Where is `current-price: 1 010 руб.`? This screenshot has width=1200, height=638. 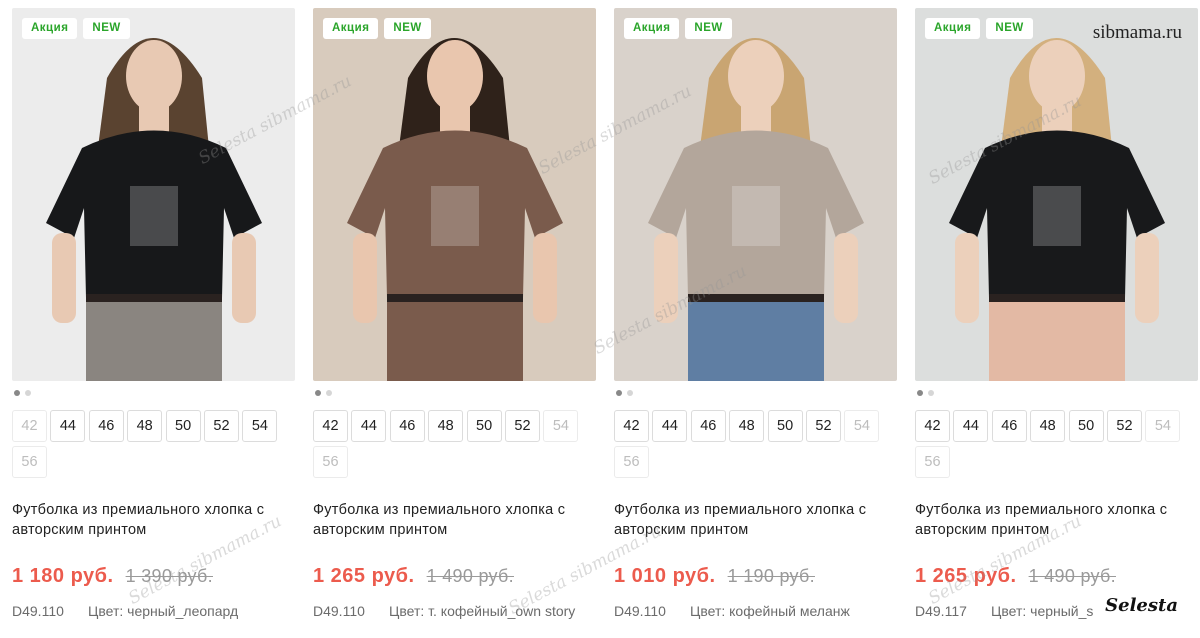 current-price: 1 010 руб. is located at coordinates (665, 576).